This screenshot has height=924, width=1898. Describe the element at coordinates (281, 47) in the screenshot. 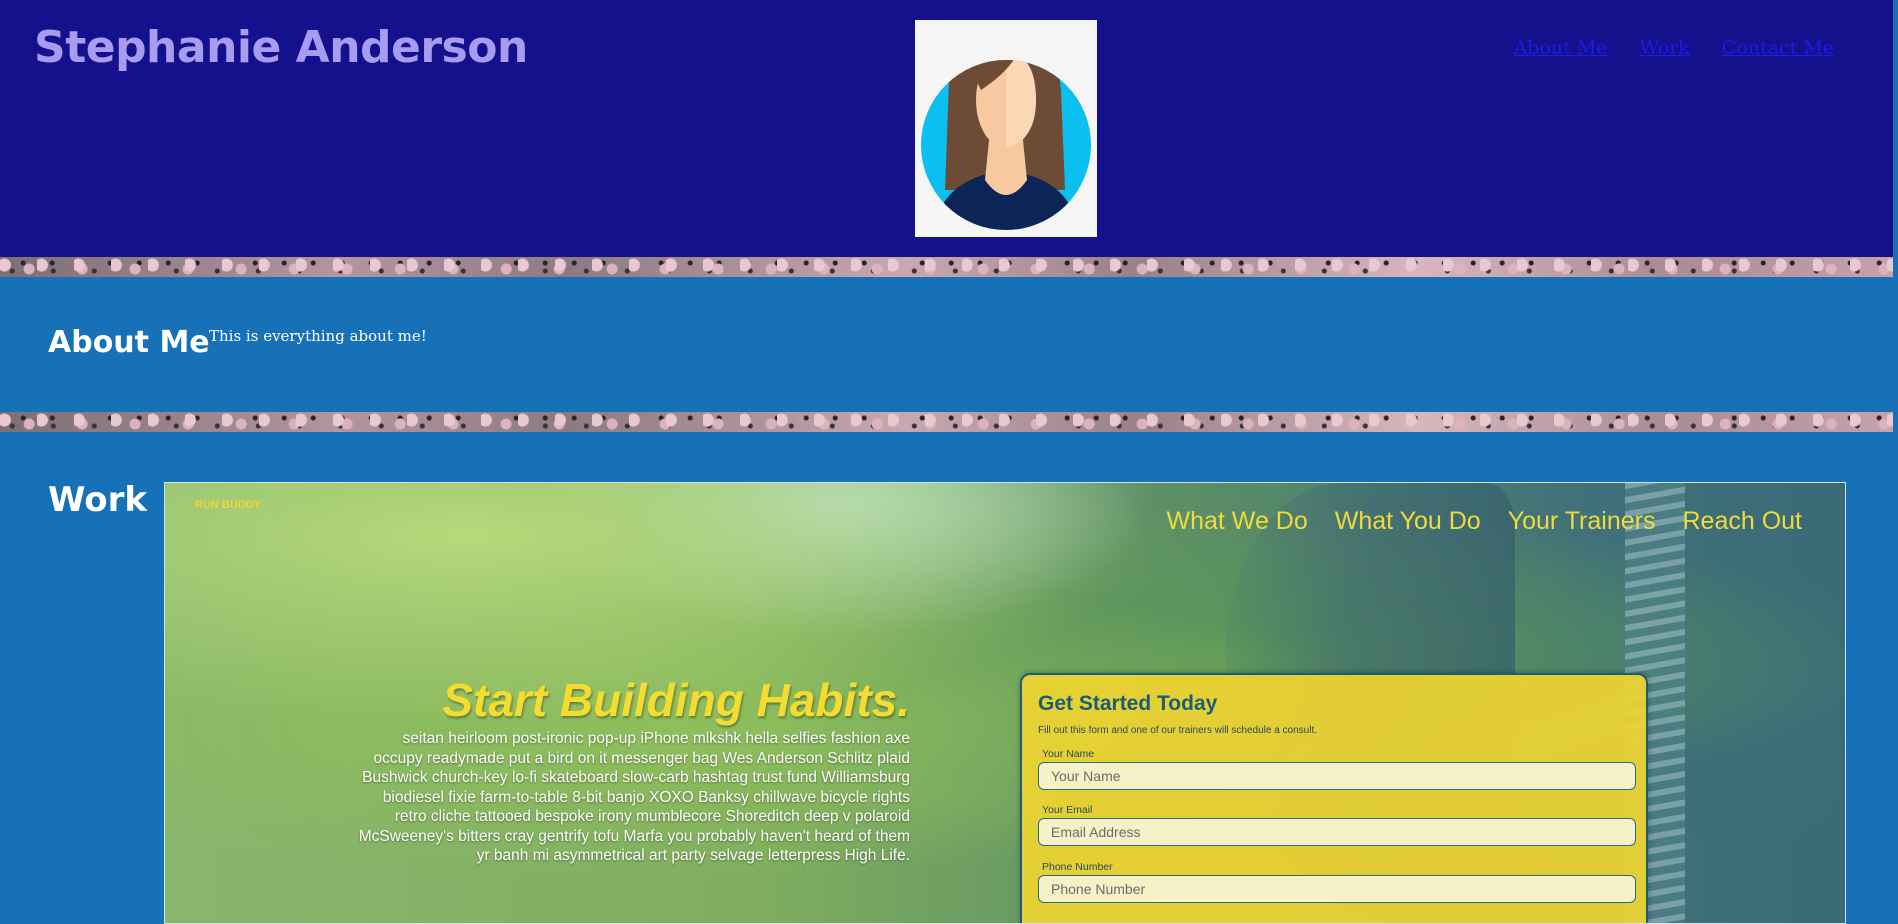

I see `site-title: Stephanie Anderson` at that location.